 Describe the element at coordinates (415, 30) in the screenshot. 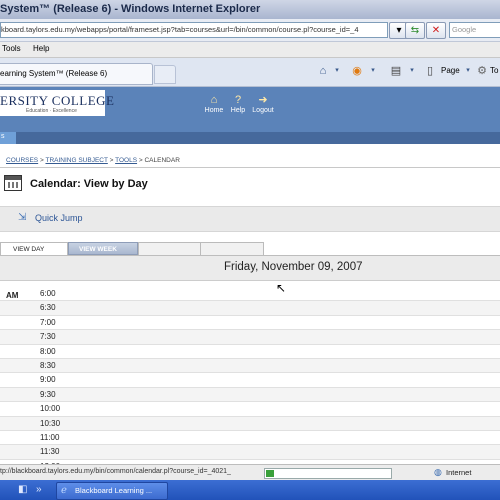

I see `refresh-icon: ⇆` at that location.